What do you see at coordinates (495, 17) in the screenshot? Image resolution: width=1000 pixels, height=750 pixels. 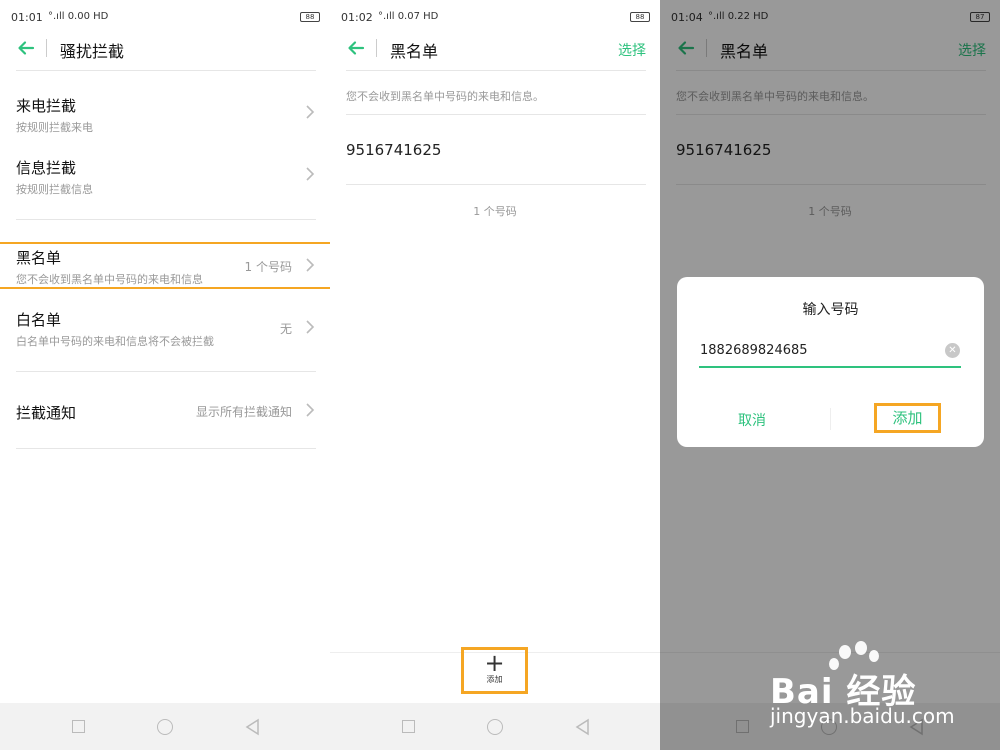 I see `status-bar: 01:02 °.ıll 0.07 HD 88` at bounding box center [495, 17].